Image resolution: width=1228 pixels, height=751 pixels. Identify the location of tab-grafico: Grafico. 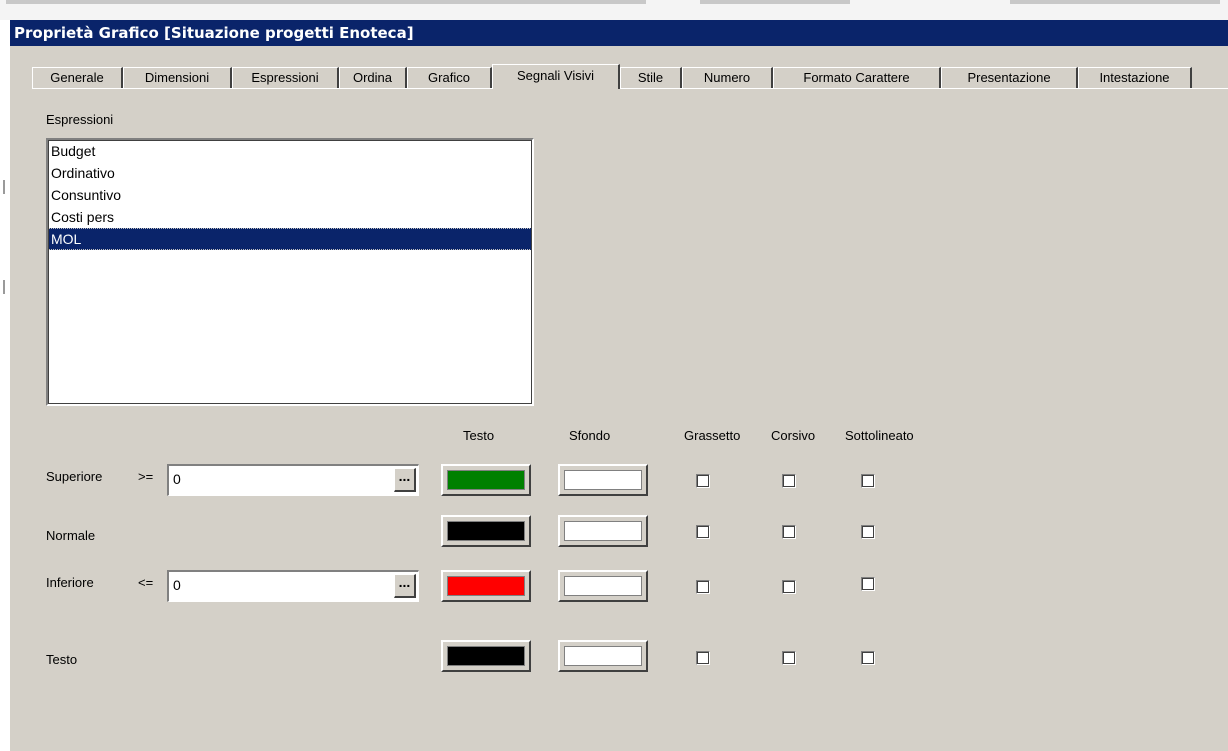
(449, 77).